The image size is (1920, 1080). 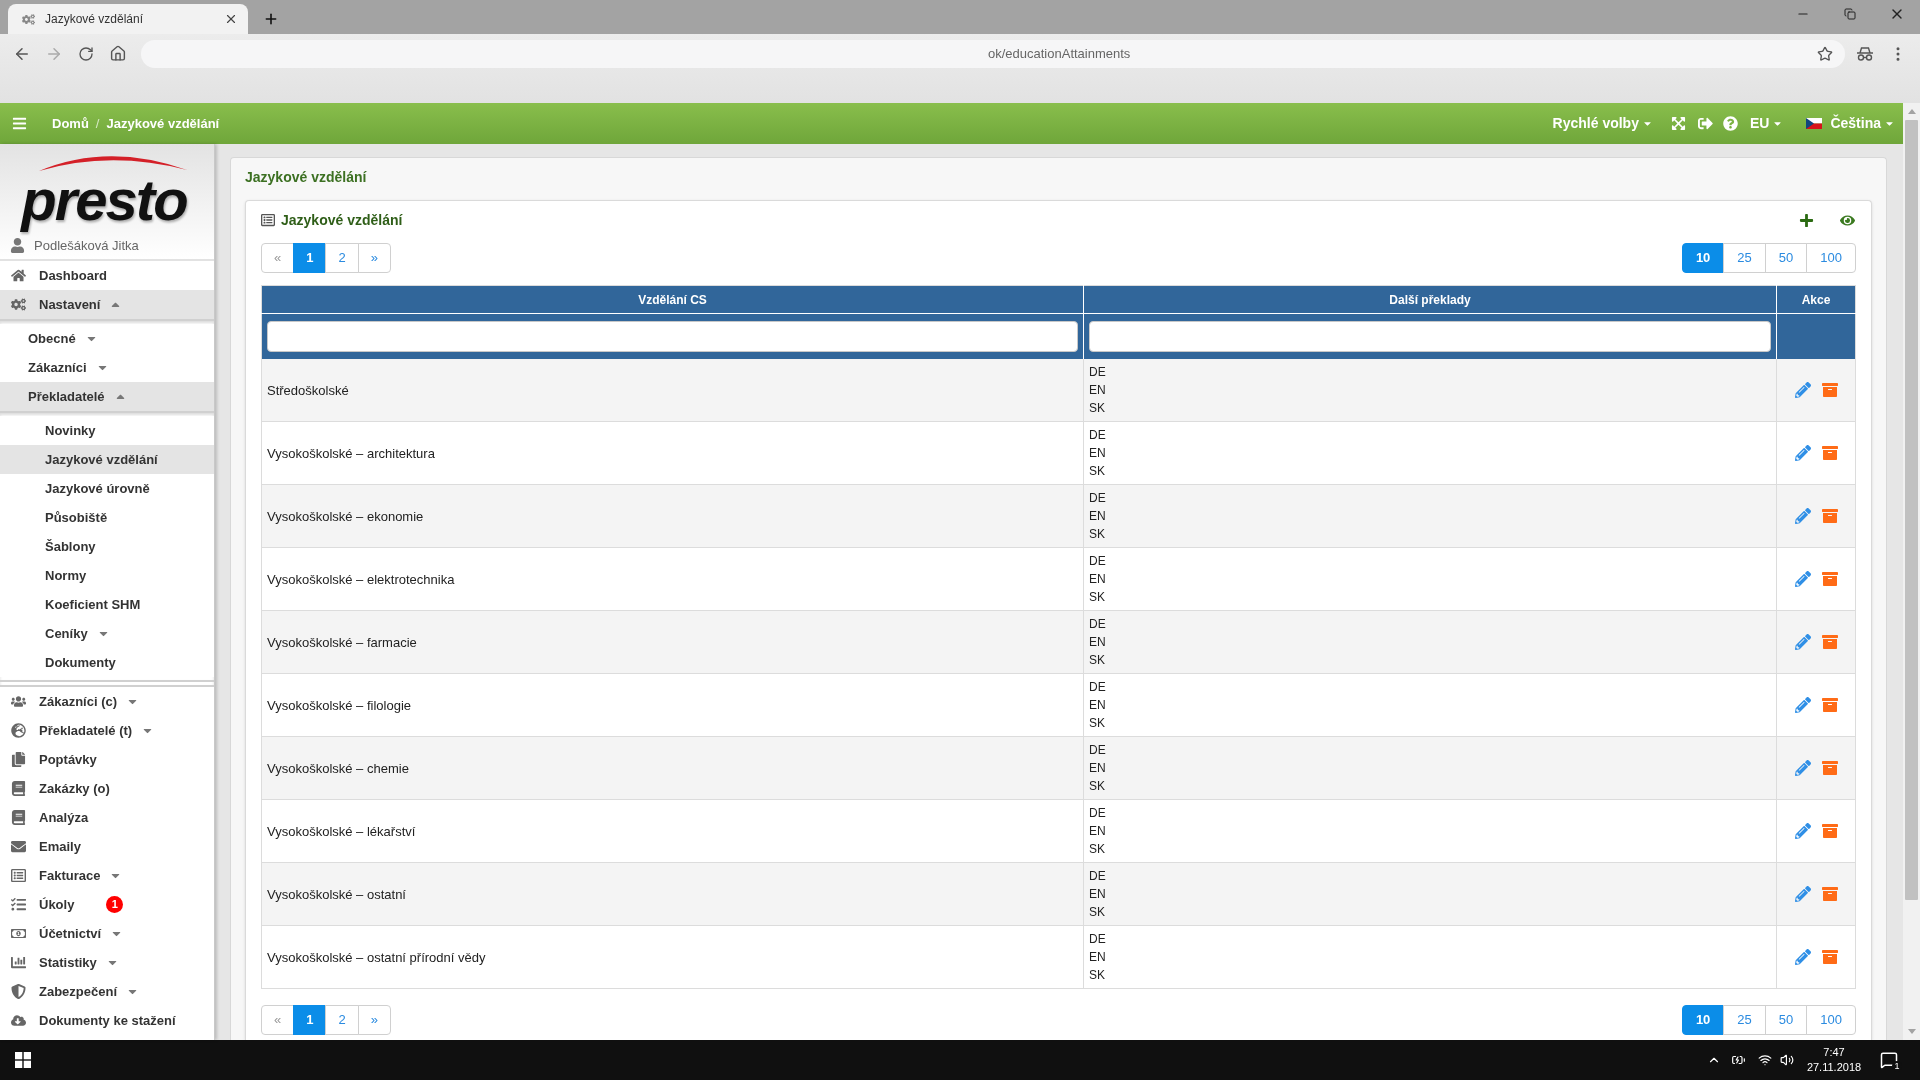 What do you see at coordinates (107, 275) in the screenshot?
I see `sidebar-item: Dashboard` at bounding box center [107, 275].